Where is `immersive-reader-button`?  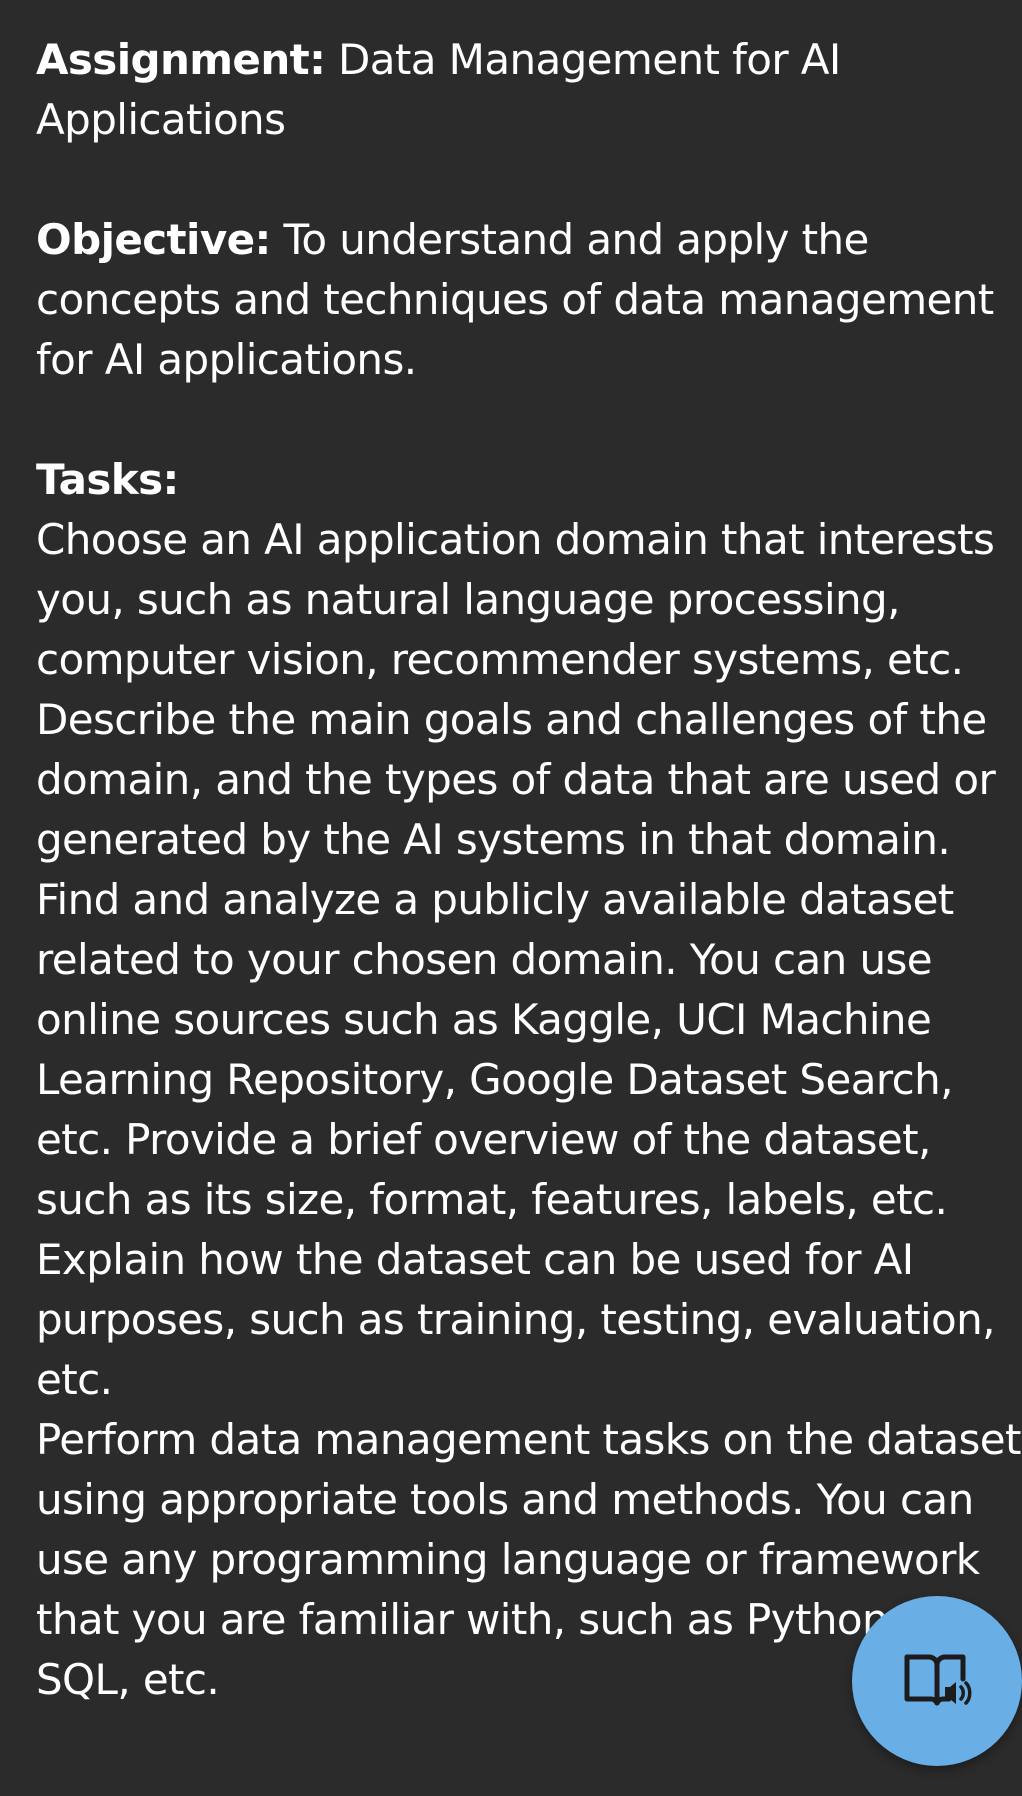
immersive-reader-button is located at coordinates (937, 1681).